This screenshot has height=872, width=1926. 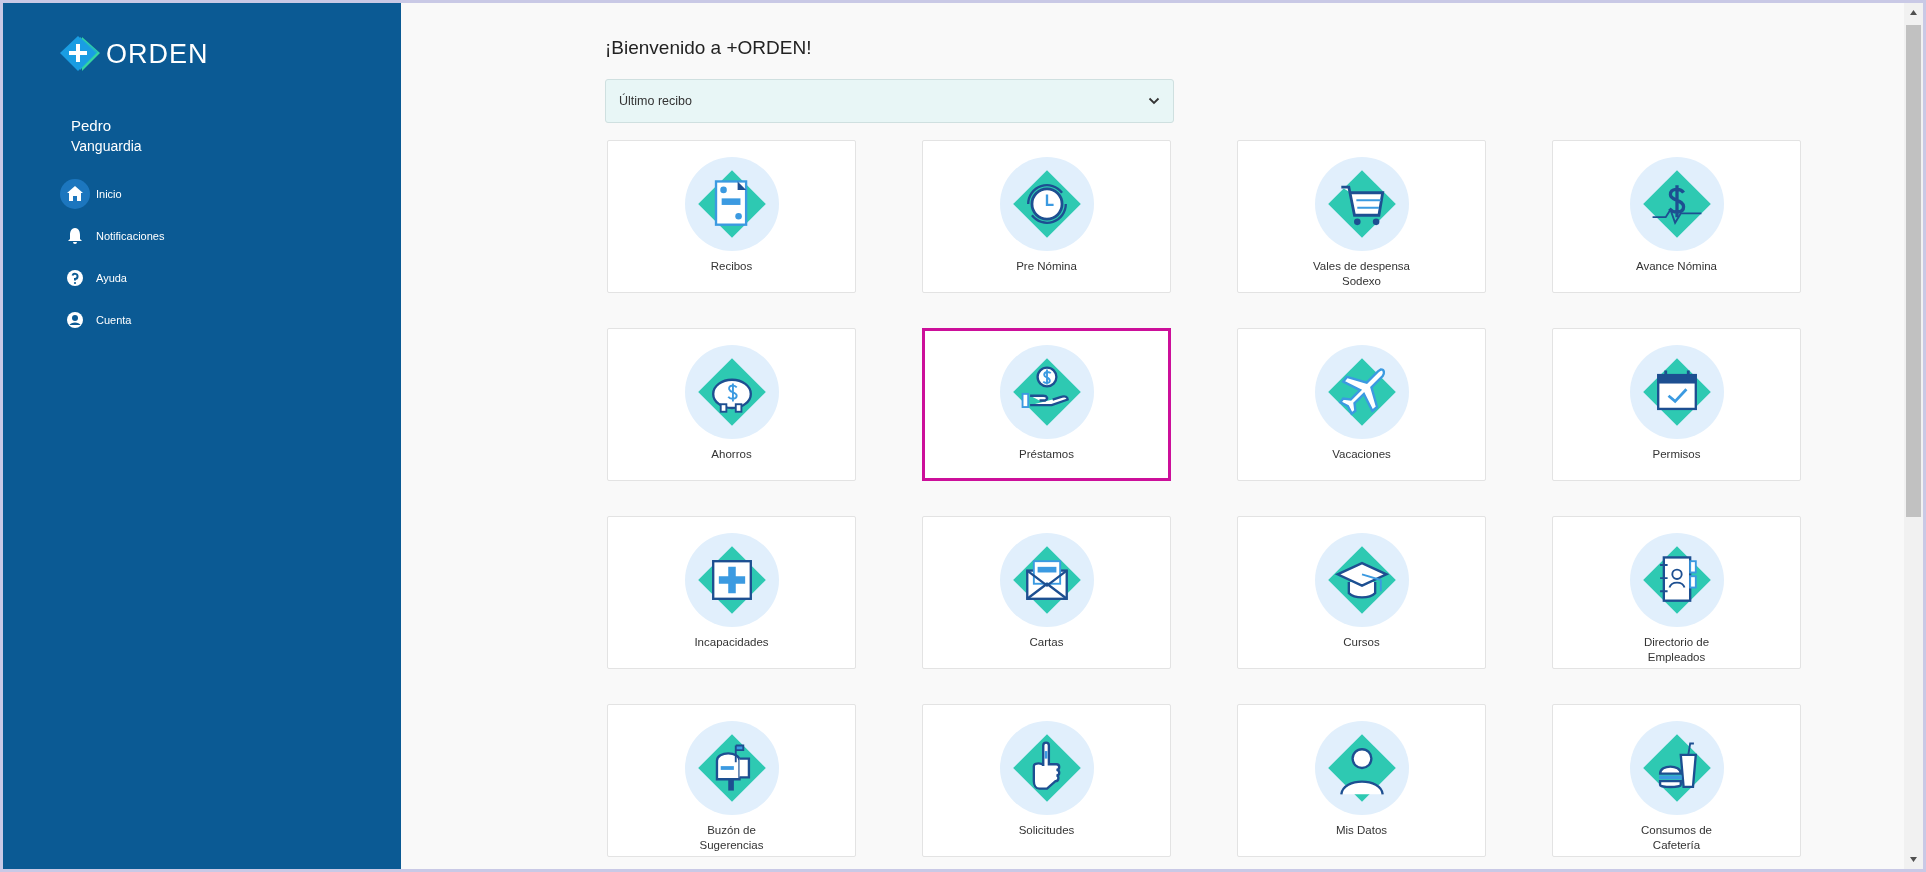 I want to click on chevron-down-icon, so click(x=1154, y=101).